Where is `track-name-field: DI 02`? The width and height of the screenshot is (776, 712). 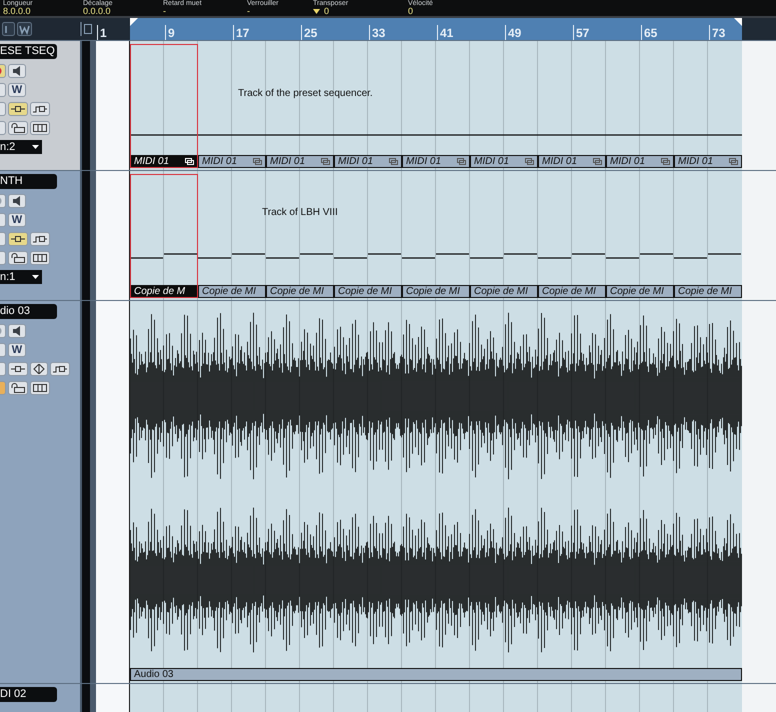
track-name-field: DI 02 is located at coordinates (28, 694).